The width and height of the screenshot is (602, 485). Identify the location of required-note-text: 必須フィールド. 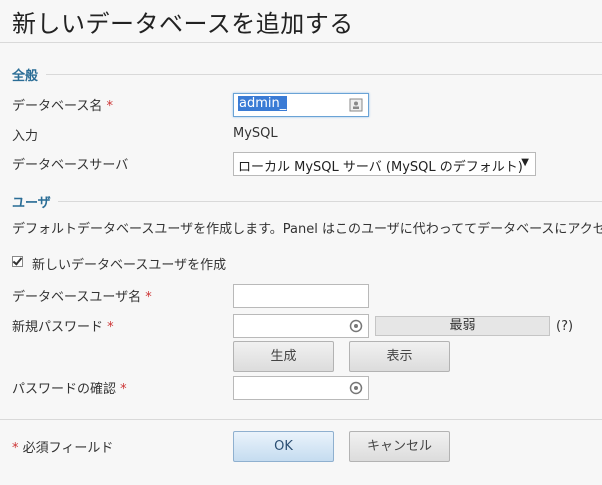
(68, 448).